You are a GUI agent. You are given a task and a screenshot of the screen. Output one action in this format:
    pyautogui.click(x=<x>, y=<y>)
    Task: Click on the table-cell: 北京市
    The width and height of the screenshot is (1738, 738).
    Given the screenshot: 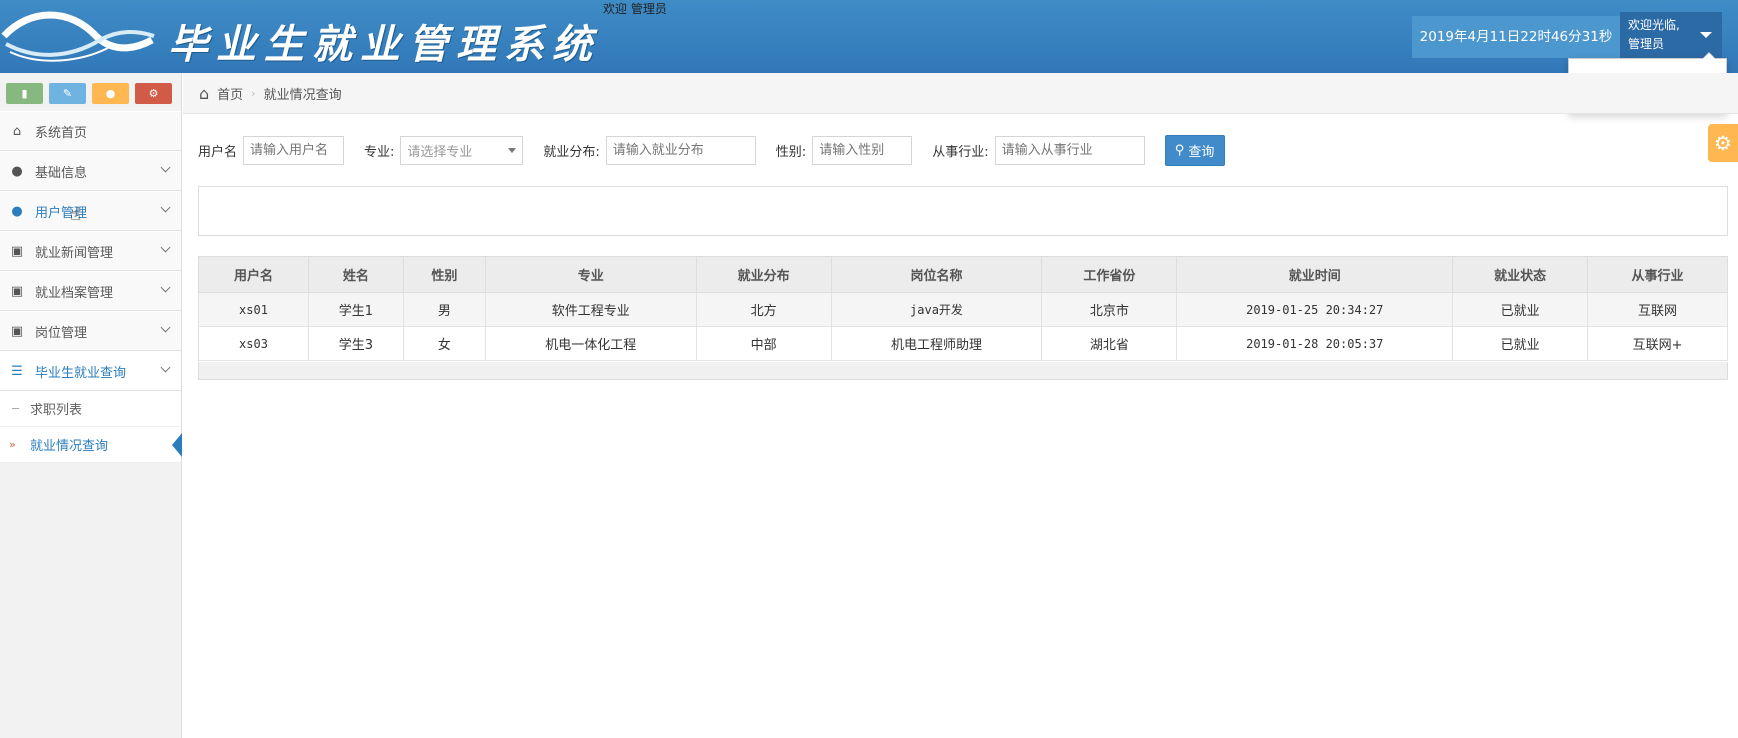 What is the action you would take?
    pyautogui.click(x=1109, y=309)
    